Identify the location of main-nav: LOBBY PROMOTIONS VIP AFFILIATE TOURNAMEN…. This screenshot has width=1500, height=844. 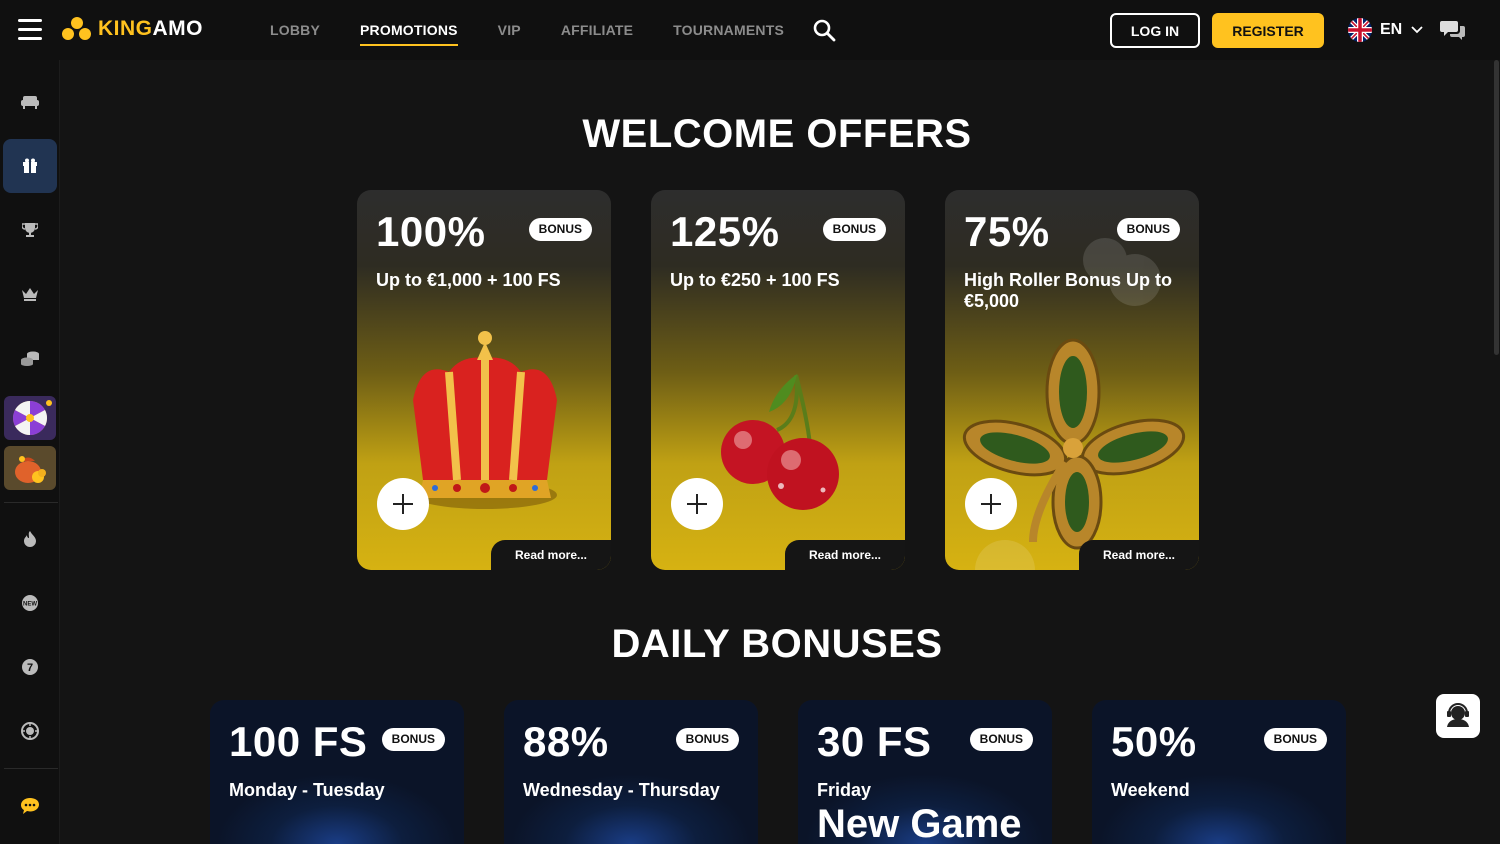
(547, 30).